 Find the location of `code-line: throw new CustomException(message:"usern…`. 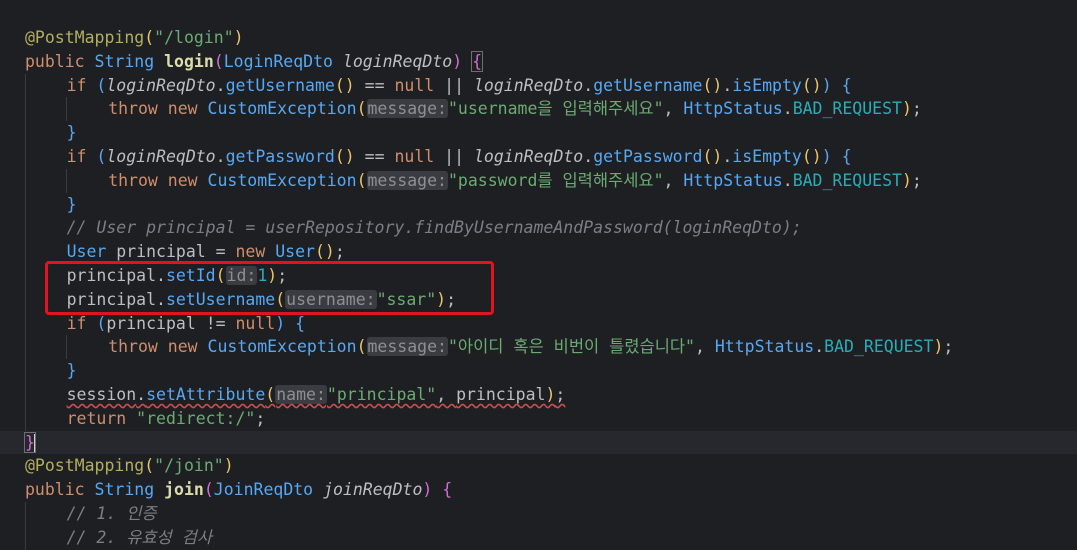

code-line: throw new CustomException(message:"usern… is located at coordinates (538, 109).